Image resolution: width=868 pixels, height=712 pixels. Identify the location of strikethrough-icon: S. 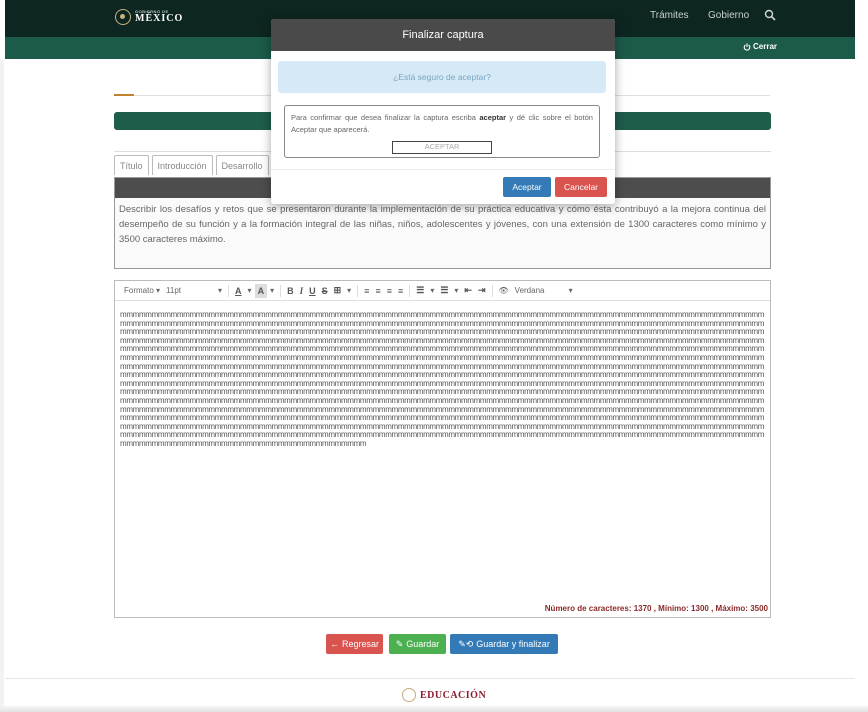
(325, 291).